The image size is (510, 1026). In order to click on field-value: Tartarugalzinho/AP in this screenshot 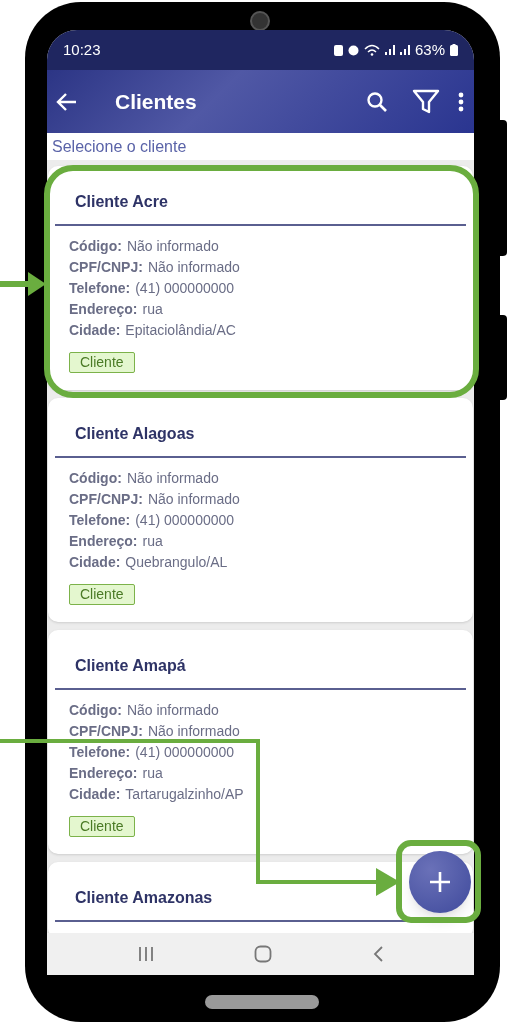, I will do `click(184, 794)`.